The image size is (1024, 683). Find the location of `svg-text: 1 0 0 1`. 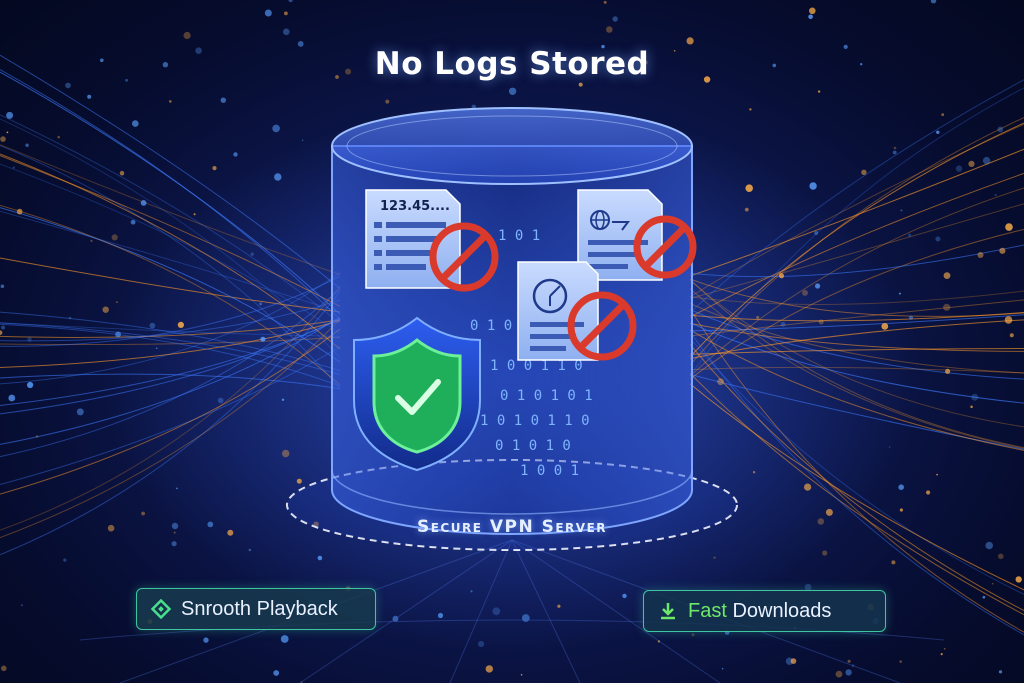

svg-text: 1 0 0 1 is located at coordinates (549, 471).